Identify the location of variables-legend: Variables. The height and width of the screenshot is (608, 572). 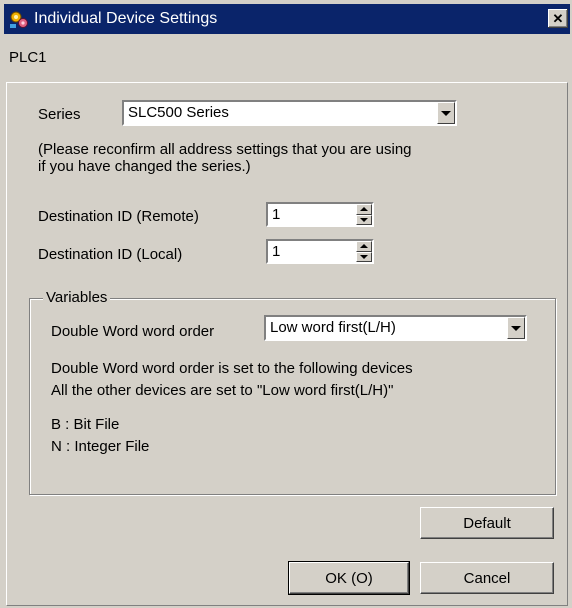
(77, 297).